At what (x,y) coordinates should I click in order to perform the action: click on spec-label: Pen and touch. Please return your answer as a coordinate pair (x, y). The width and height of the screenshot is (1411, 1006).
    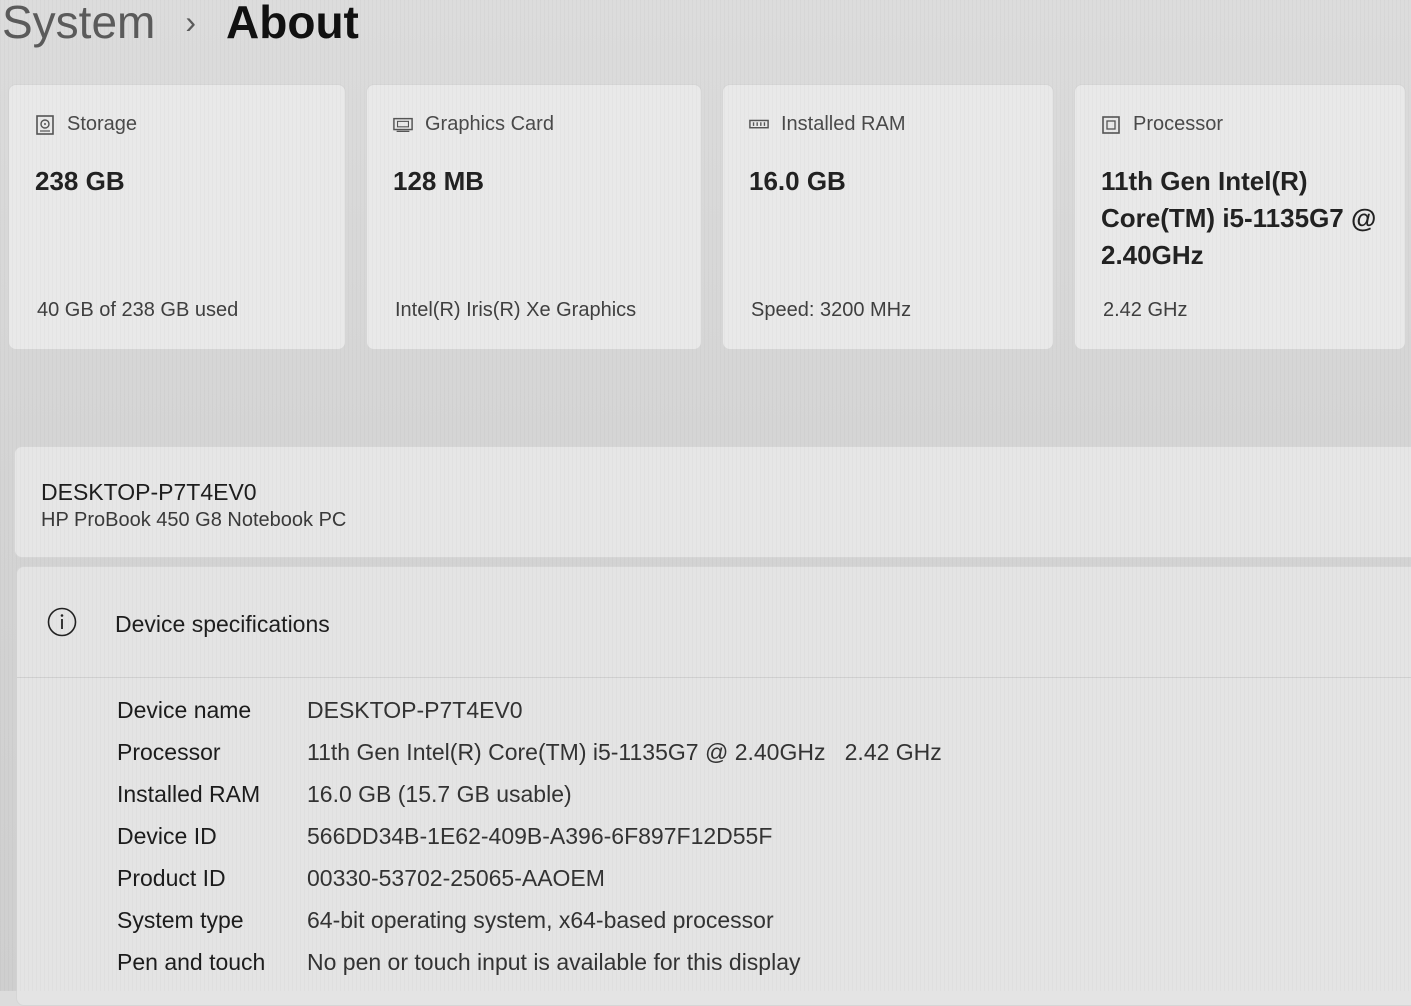
    Looking at the image, I should click on (191, 962).